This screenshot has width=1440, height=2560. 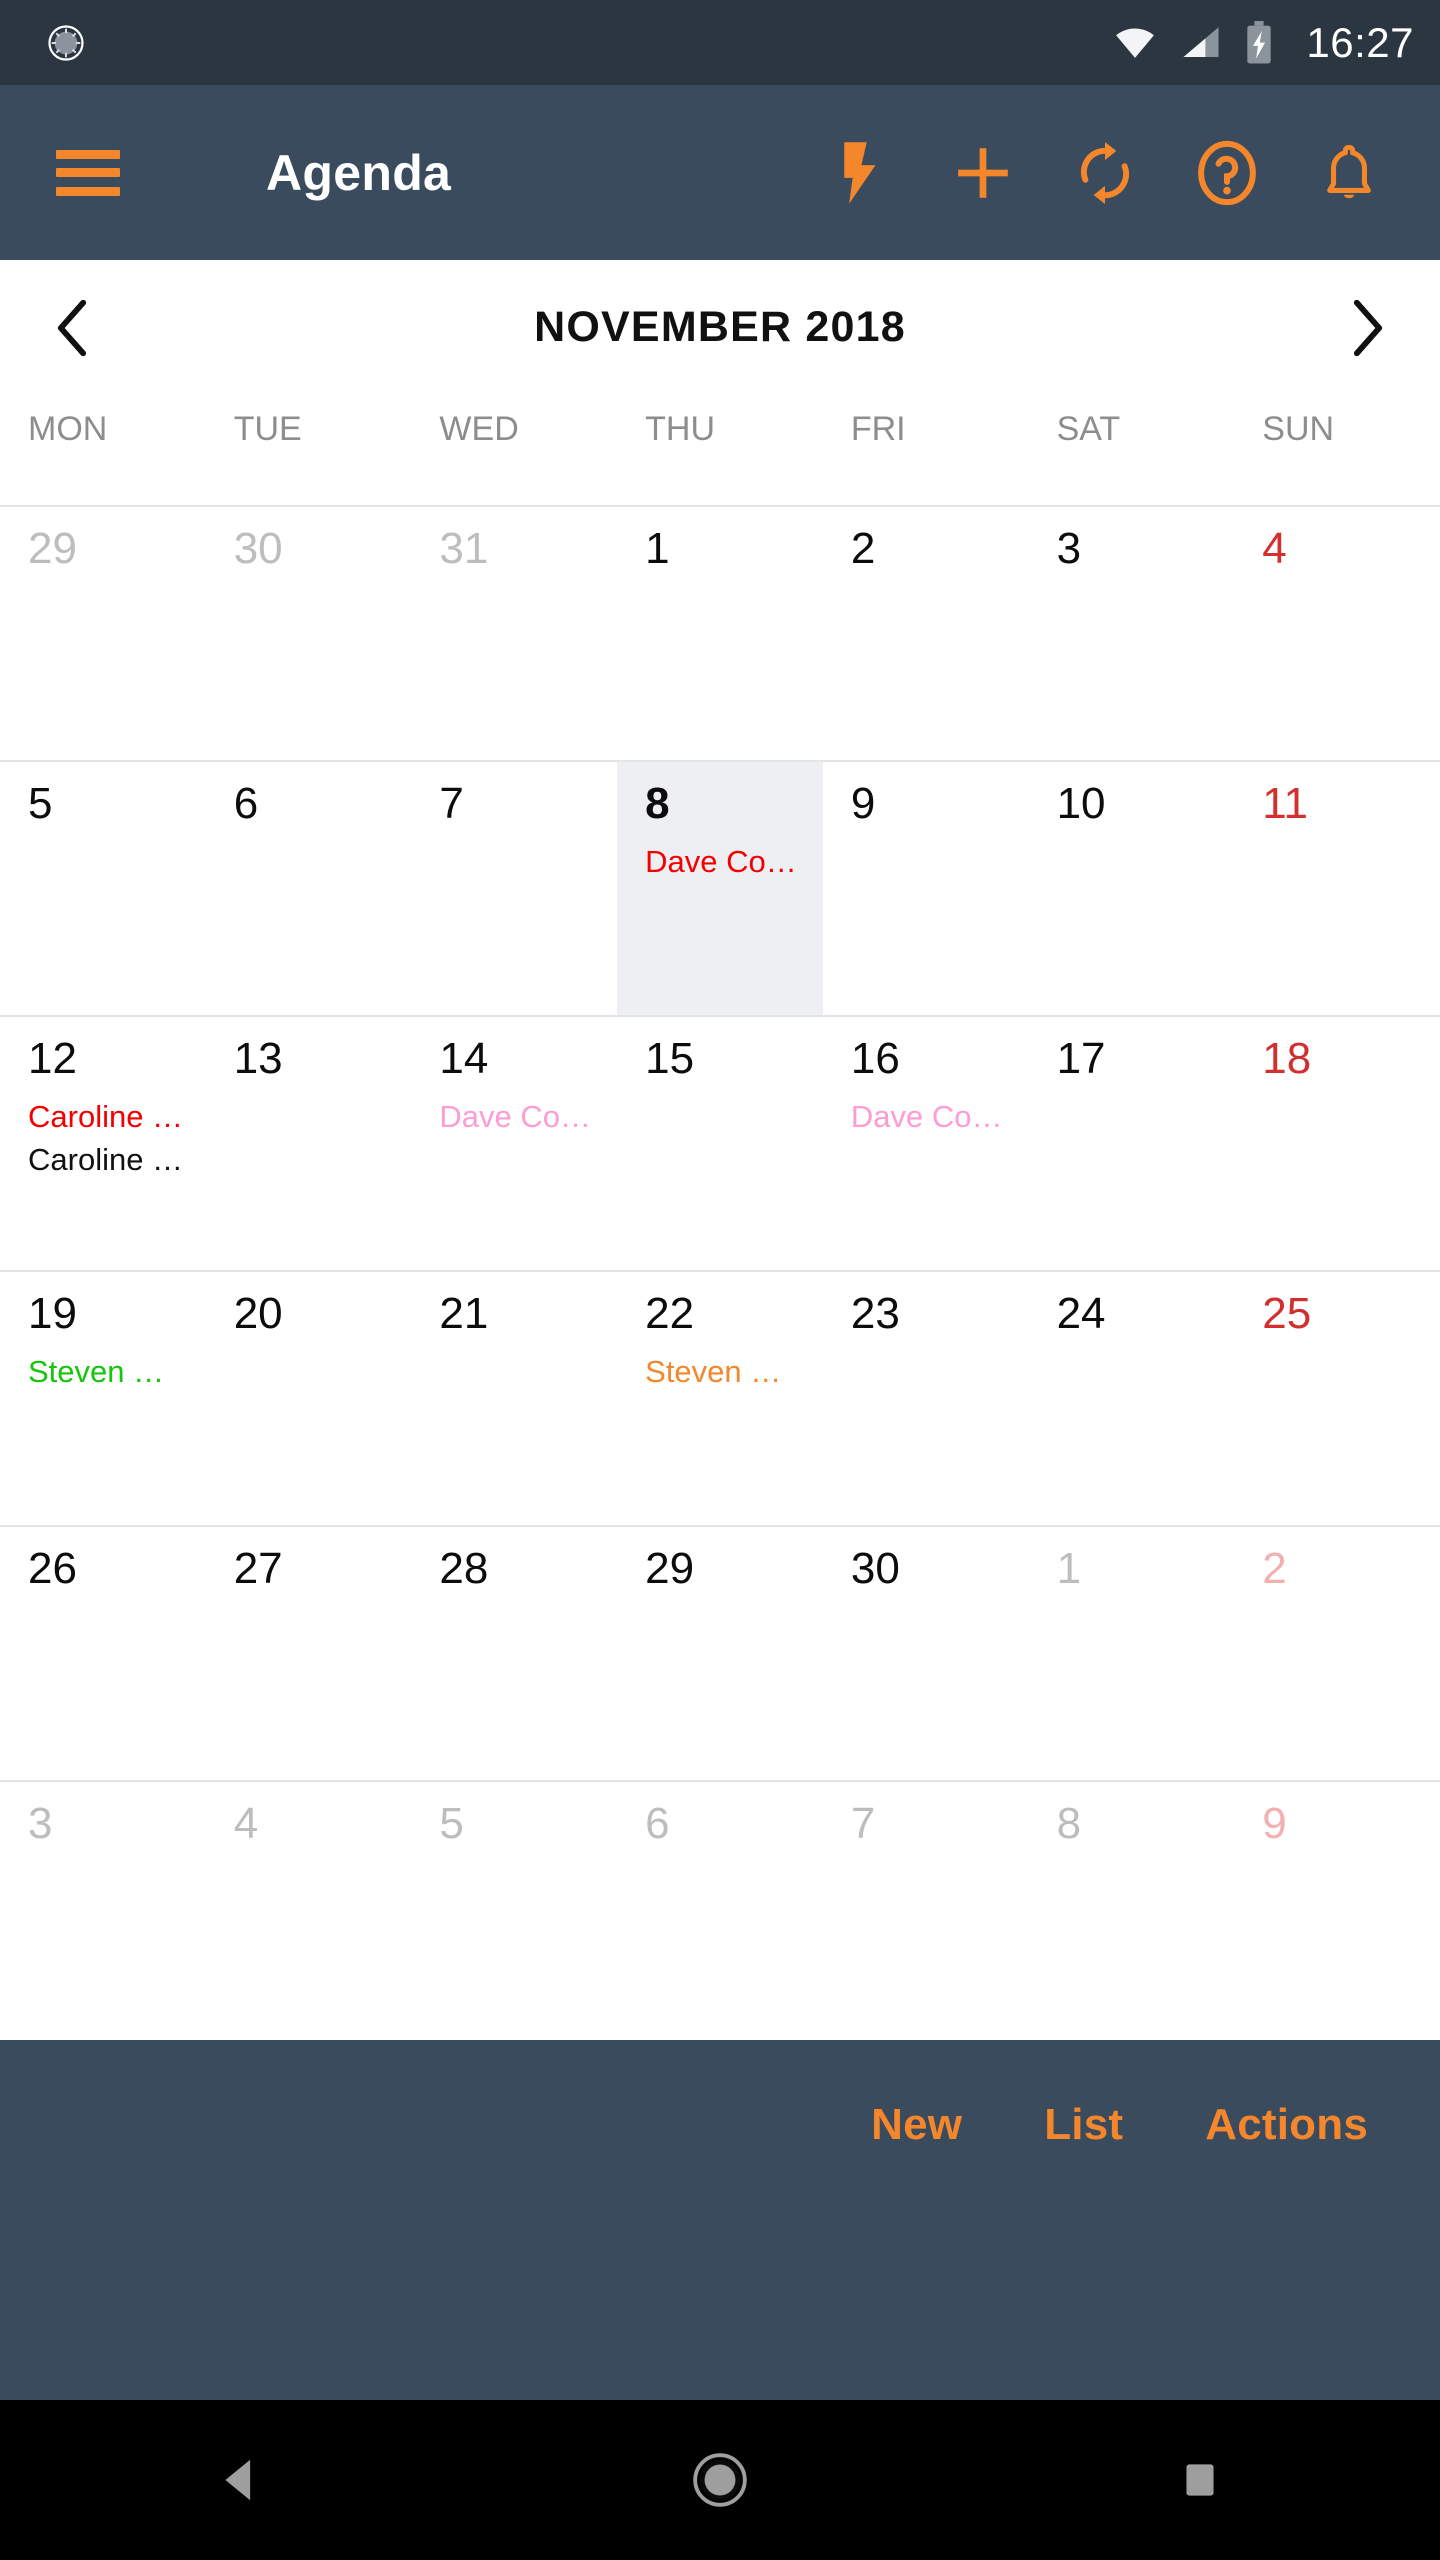 I want to click on bottom-panel: New List Actions, so click(x=720, y=2220).